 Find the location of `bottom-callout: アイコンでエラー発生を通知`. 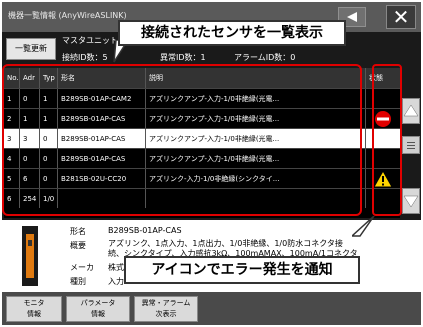

bottom-callout: アイコンでエラー発生を通知 is located at coordinates (242, 270).